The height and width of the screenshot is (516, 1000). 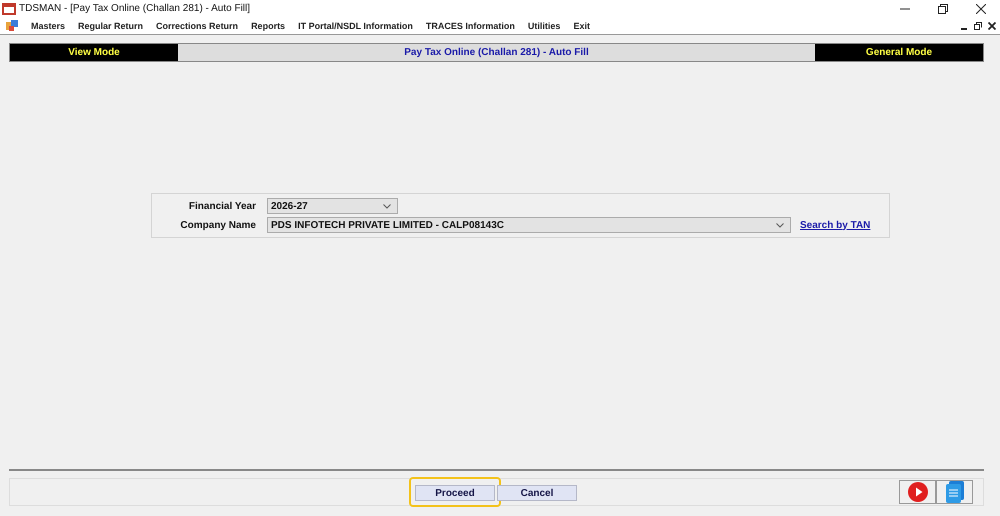 What do you see at coordinates (529, 225) in the screenshot?
I see `dropdown-field: PDS INFOTECH PRIVATE LIMITED - CALP08143C` at bounding box center [529, 225].